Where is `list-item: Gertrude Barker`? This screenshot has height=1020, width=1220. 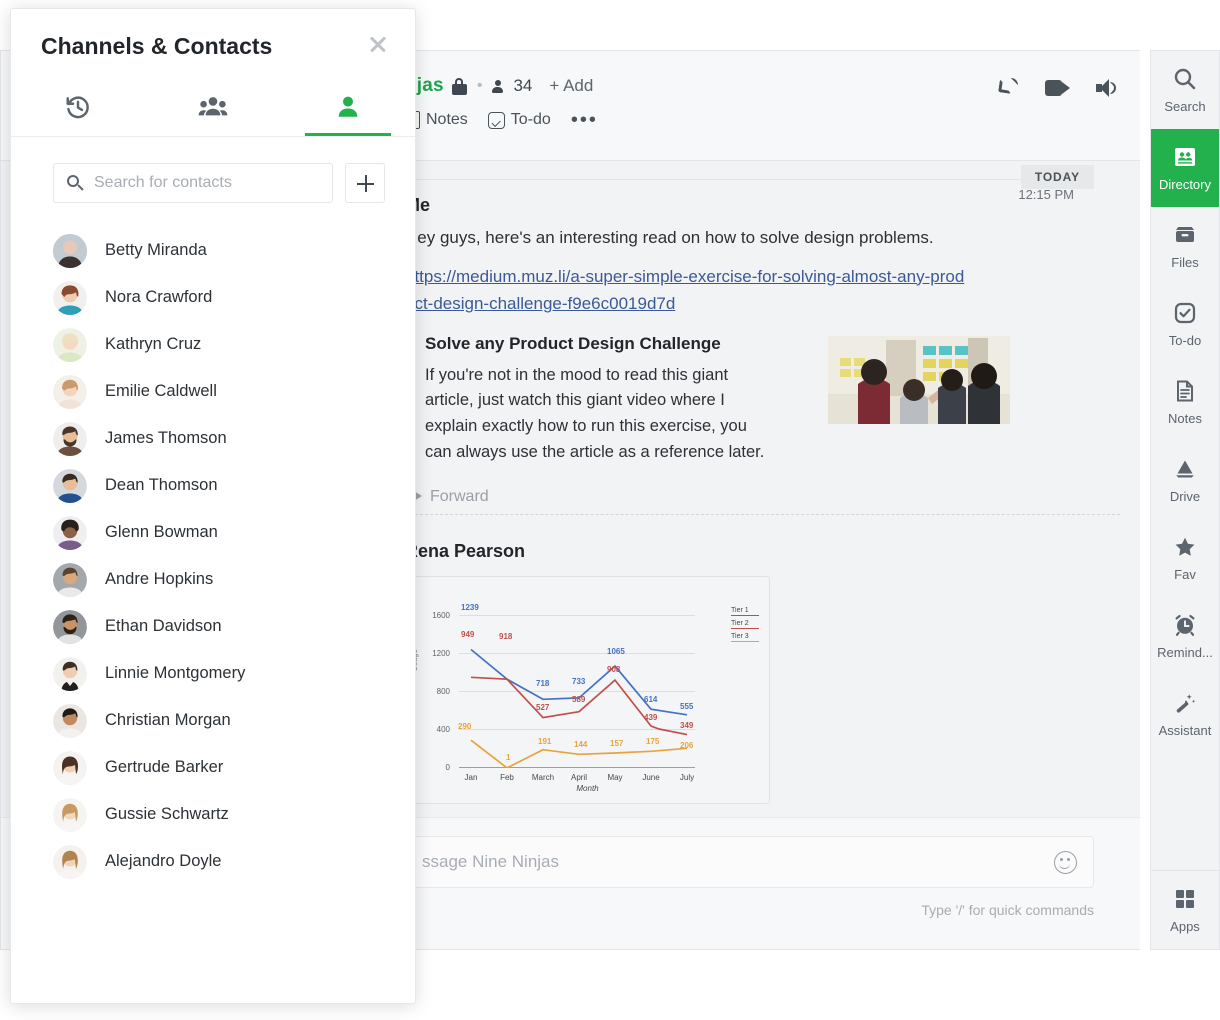 list-item: Gertrude Barker is located at coordinates (234, 767).